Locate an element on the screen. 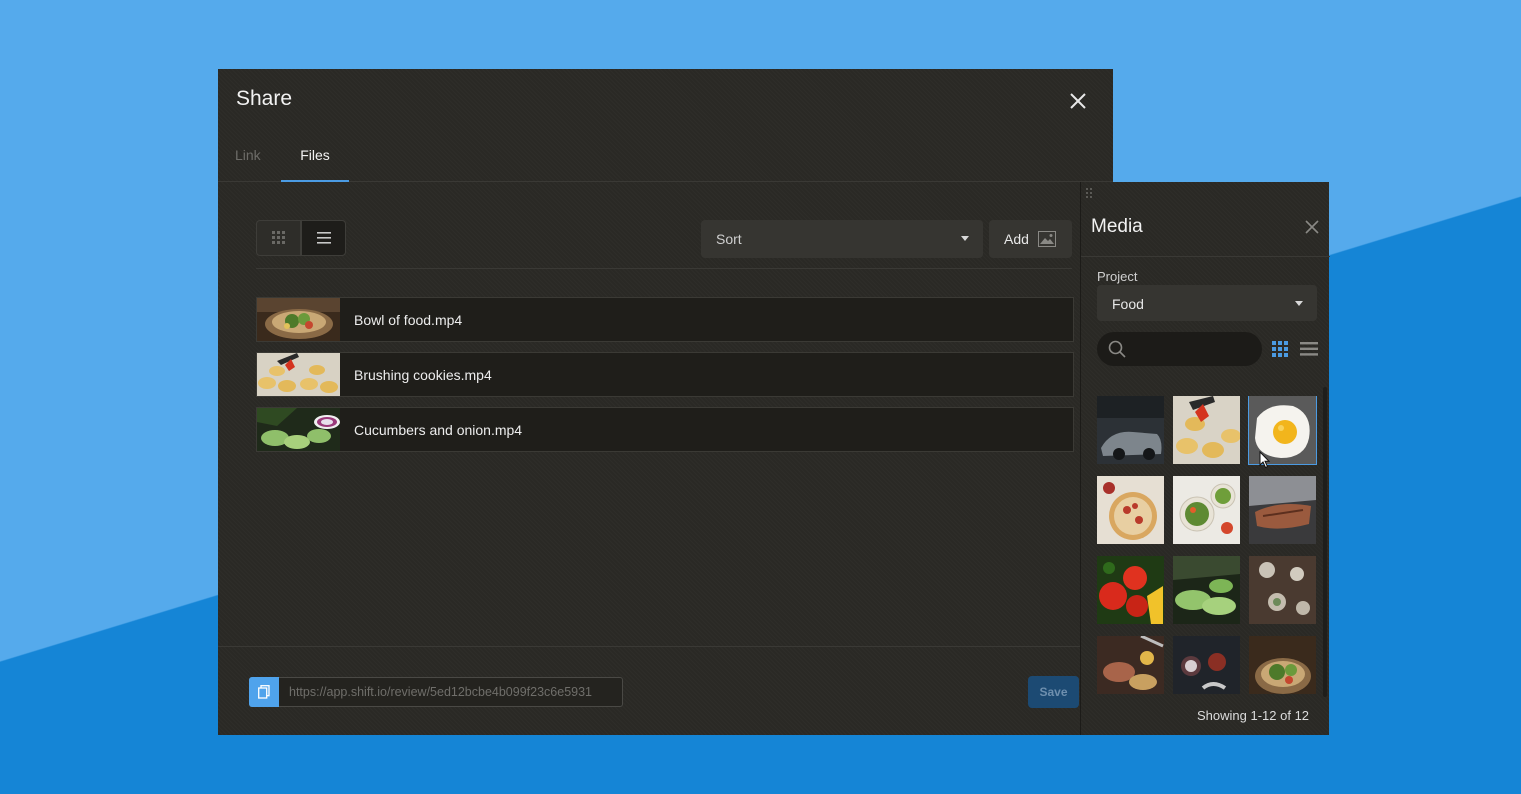 This screenshot has height=794, width=1521. copy-icon is located at coordinates (264, 692).